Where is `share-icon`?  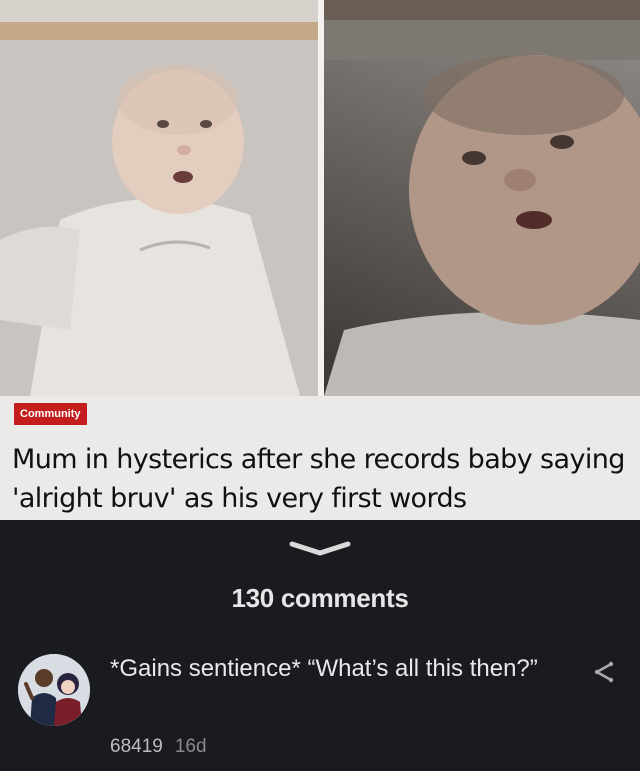 share-icon is located at coordinates (604, 672).